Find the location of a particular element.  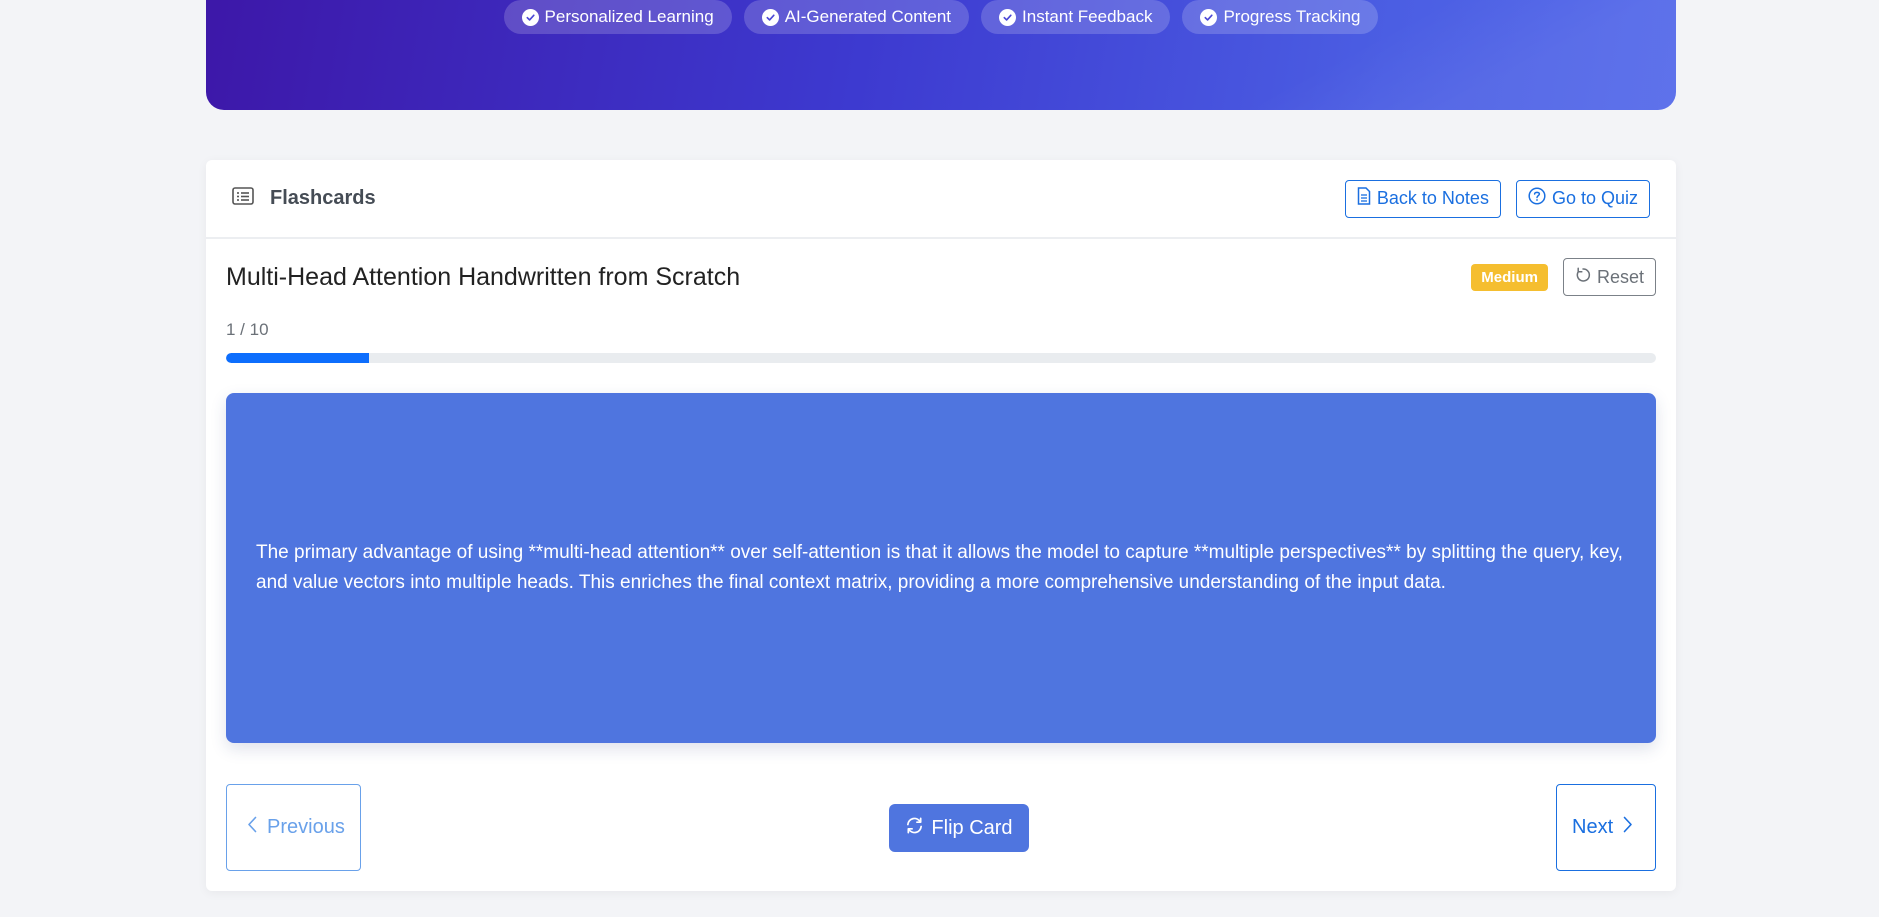

feature-pill-ai-generated-content: AI-Generated Content is located at coordinates (856, 17).